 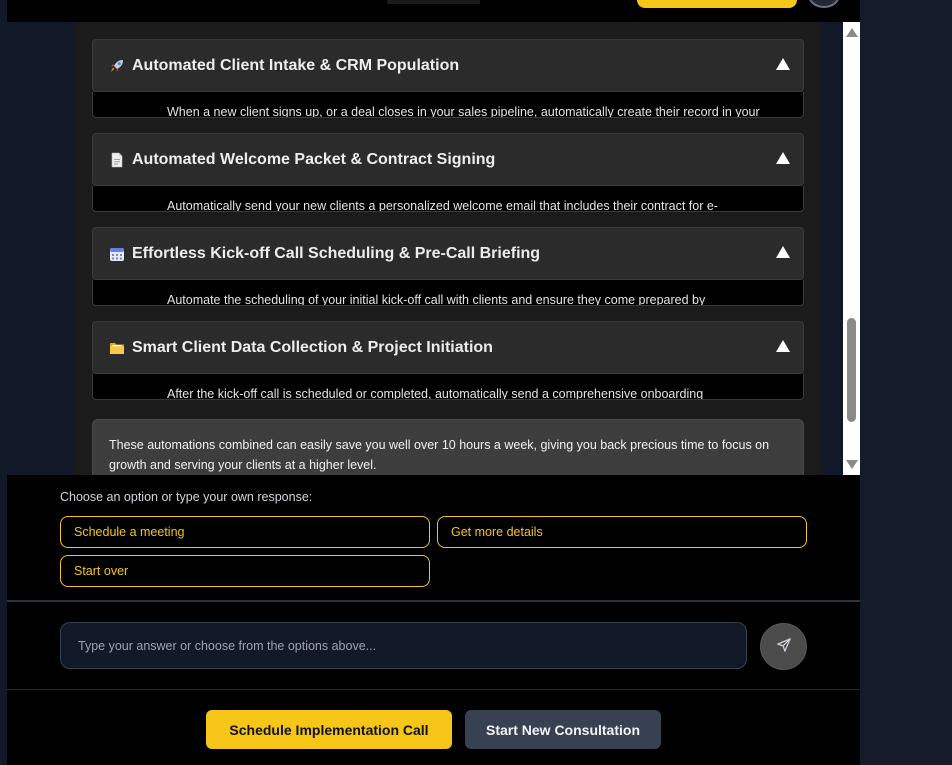 I want to click on send-icon, so click(x=783, y=646).